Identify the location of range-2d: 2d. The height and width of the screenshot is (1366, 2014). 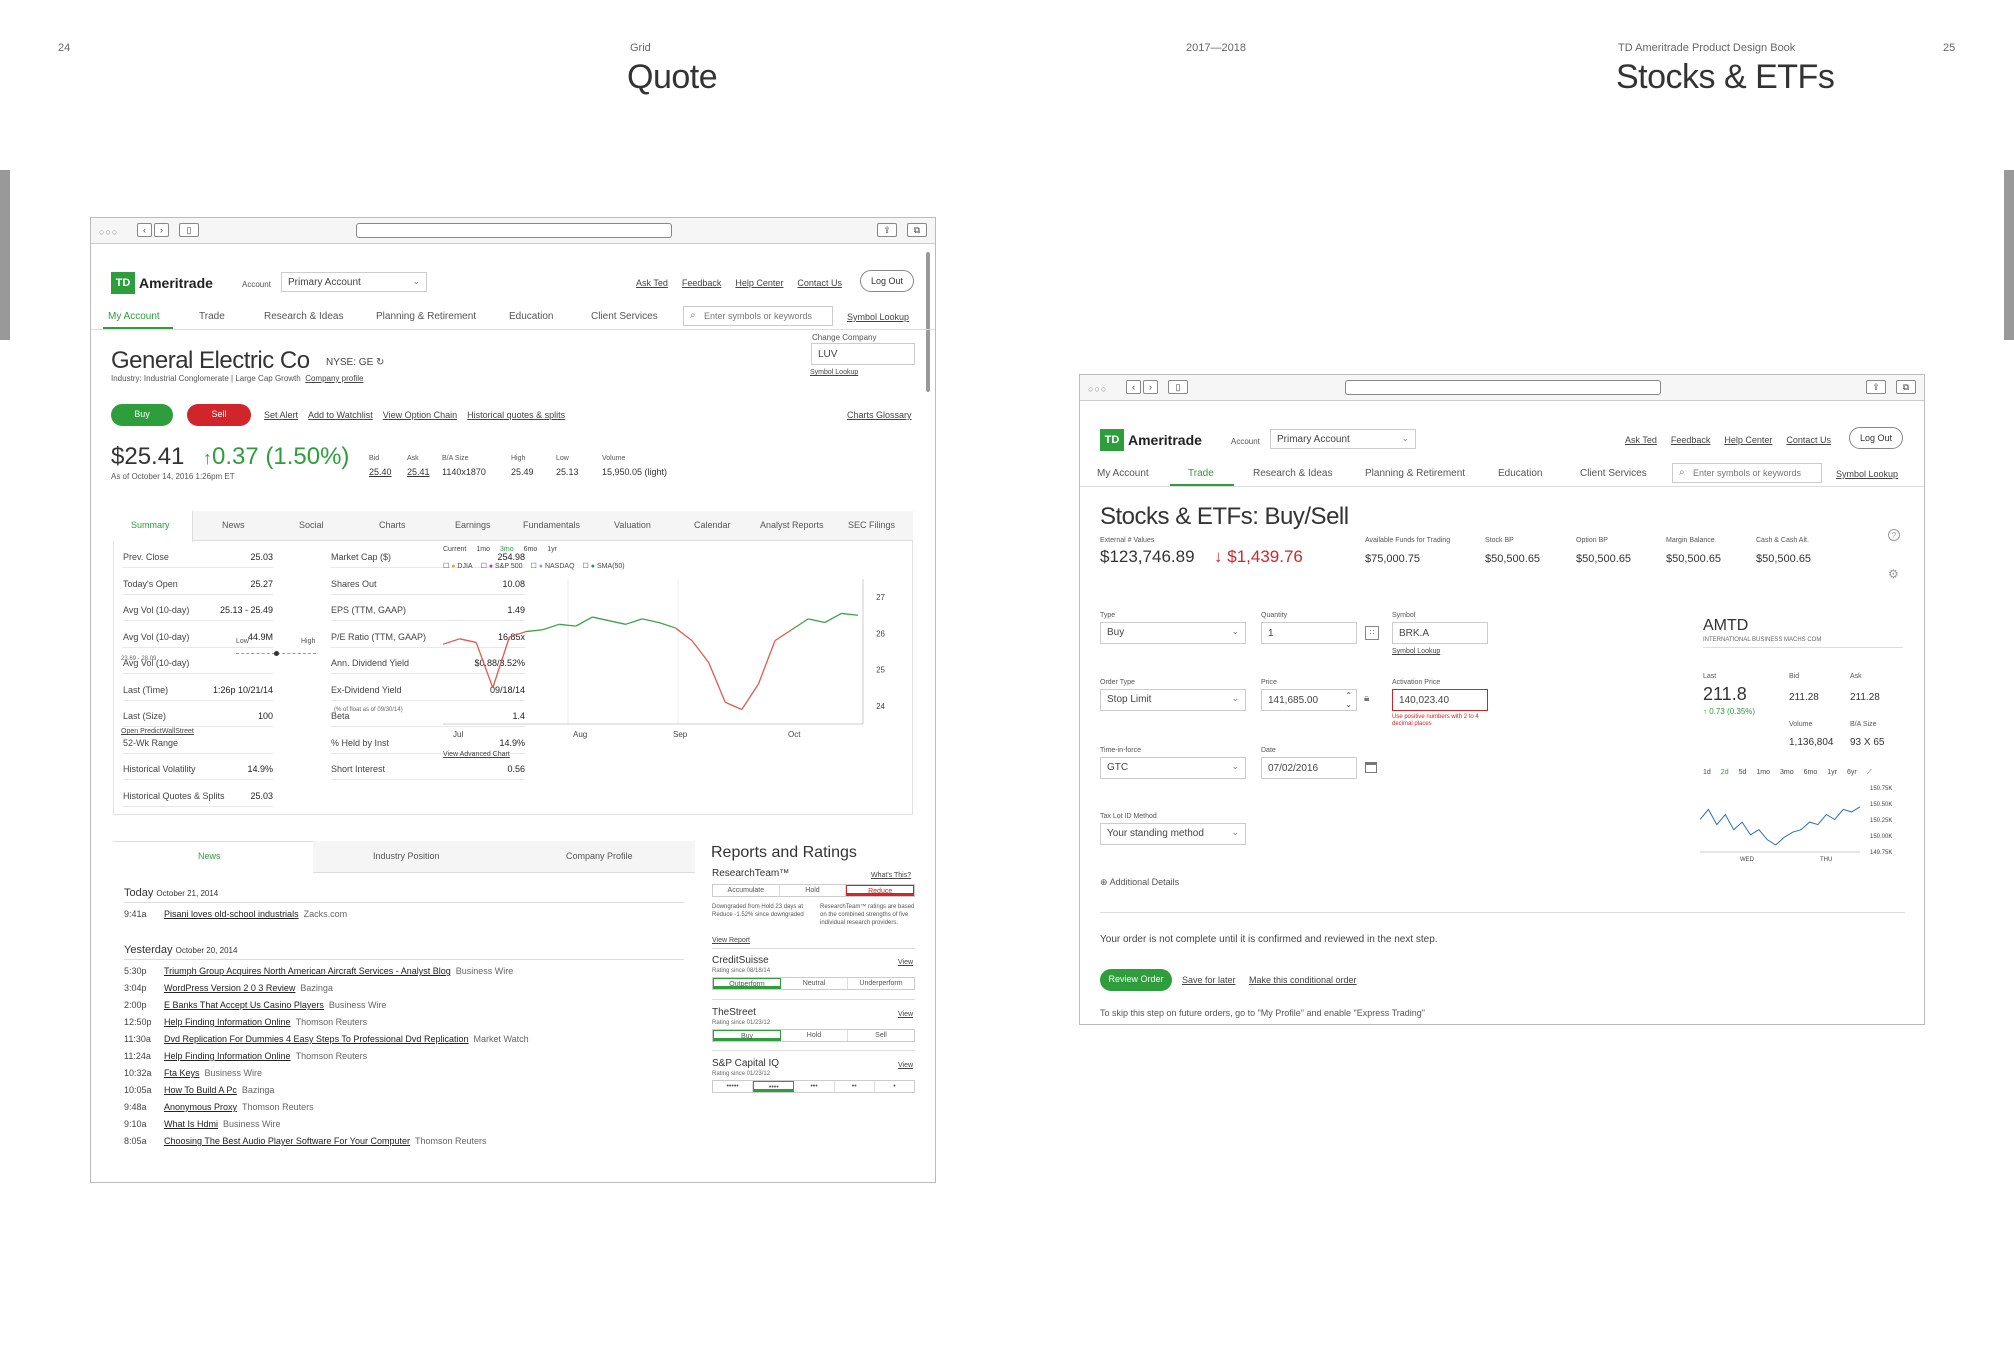
(1725, 773).